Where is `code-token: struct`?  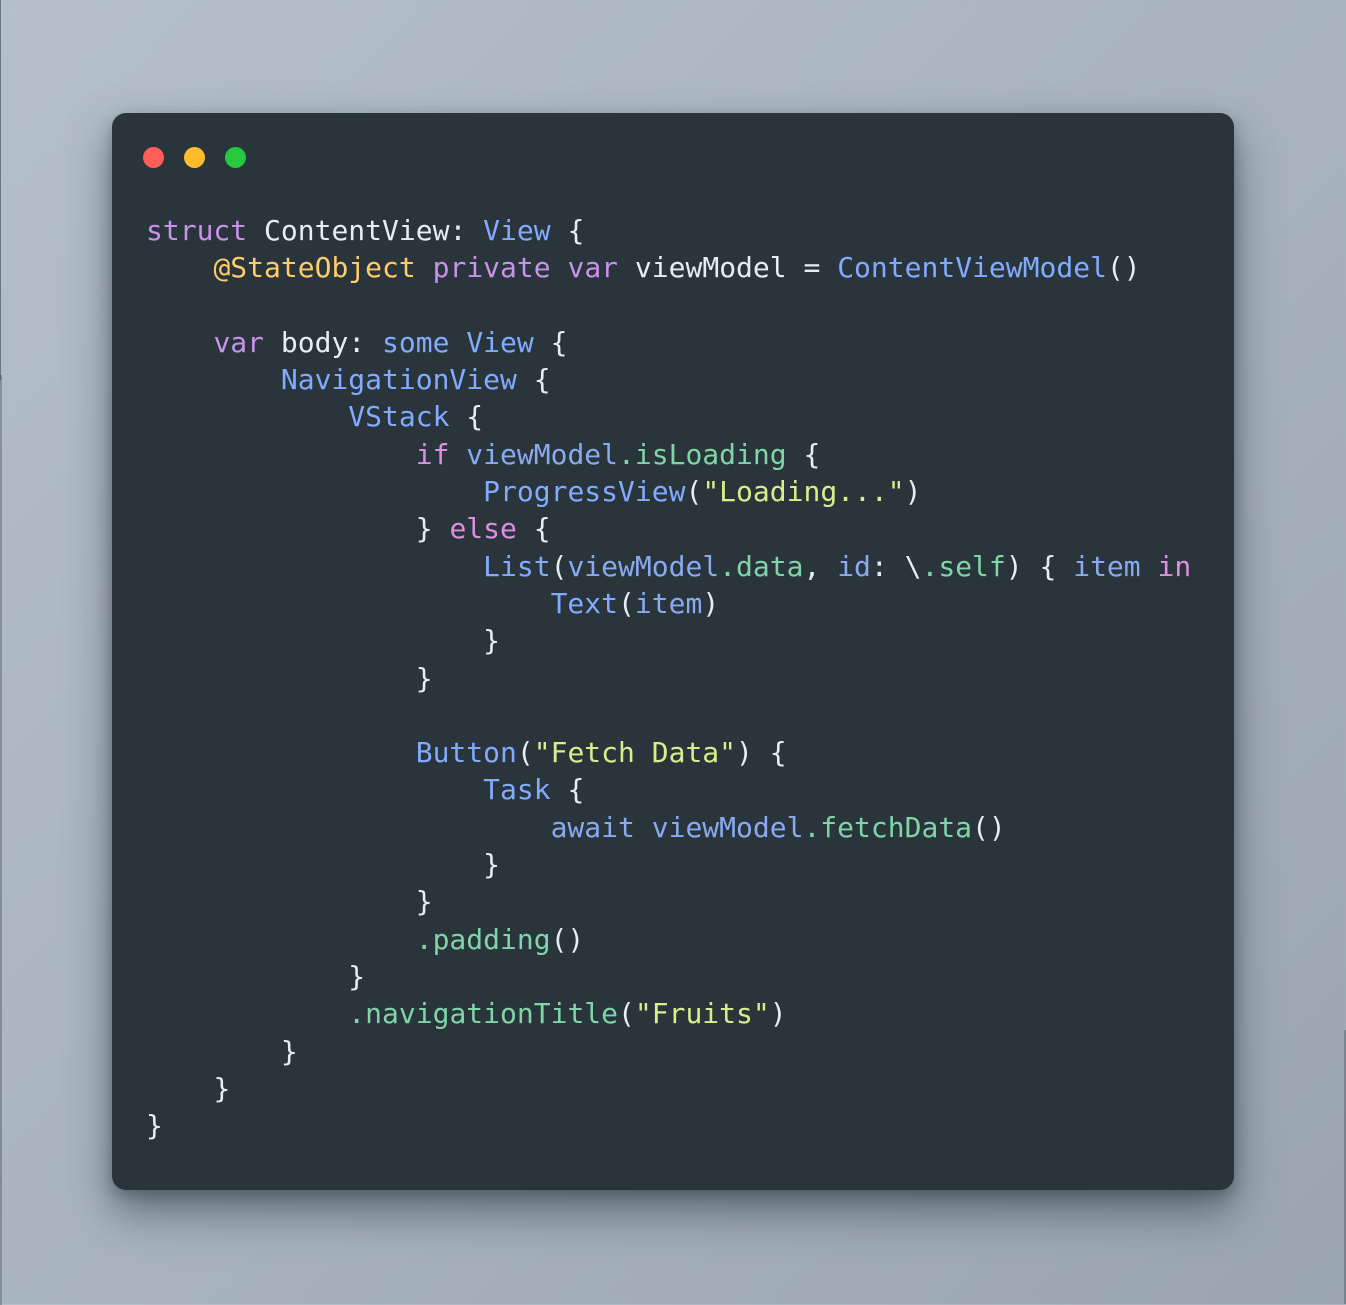
code-token: struct is located at coordinates (197, 230).